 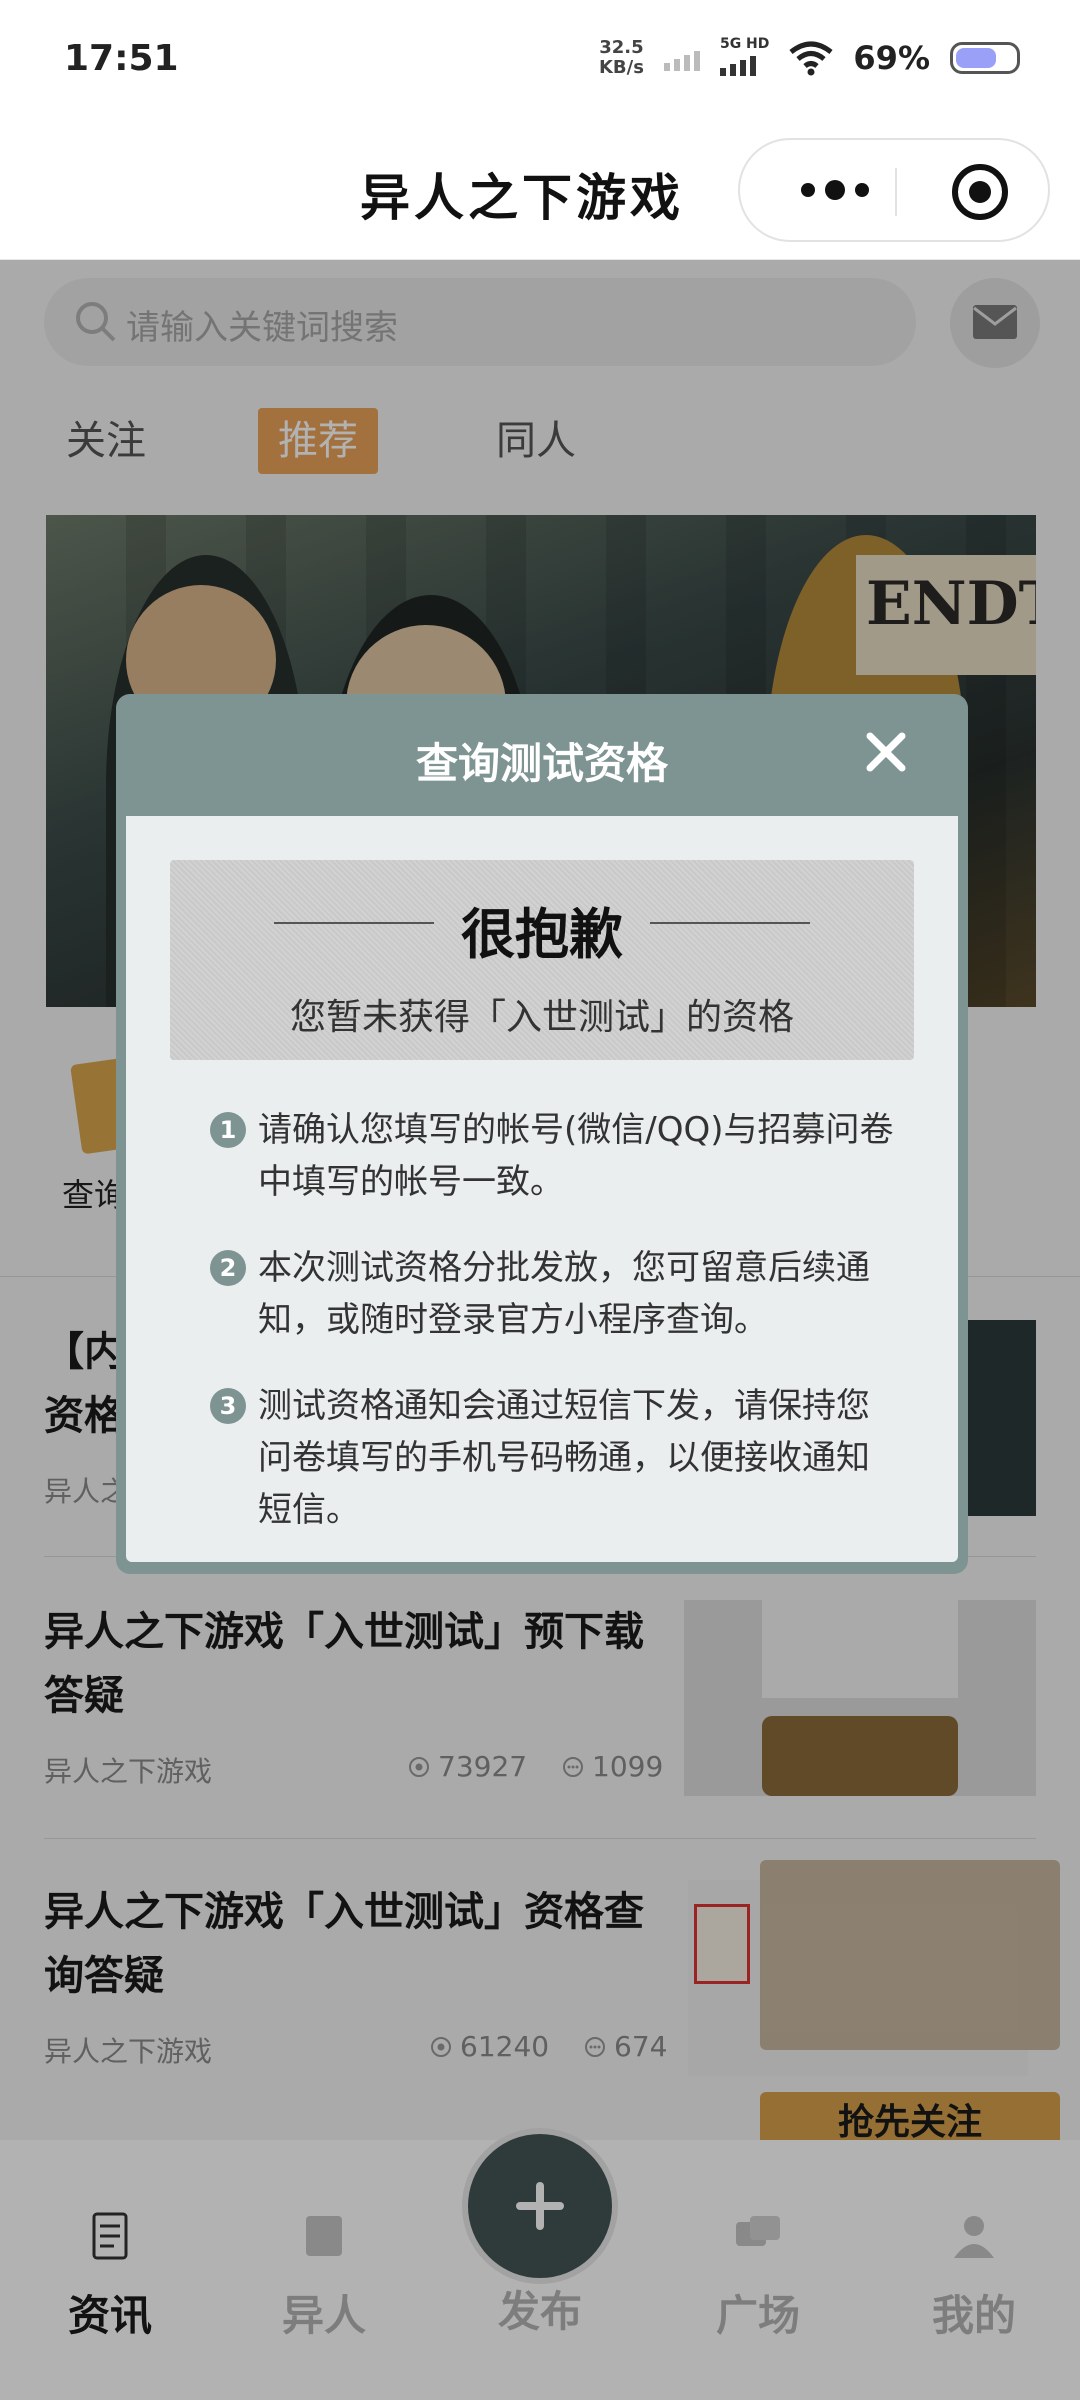 What do you see at coordinates (121, 58) in the screenshot?
I see `status-time: 17:51` at bounding box center [121, 58].